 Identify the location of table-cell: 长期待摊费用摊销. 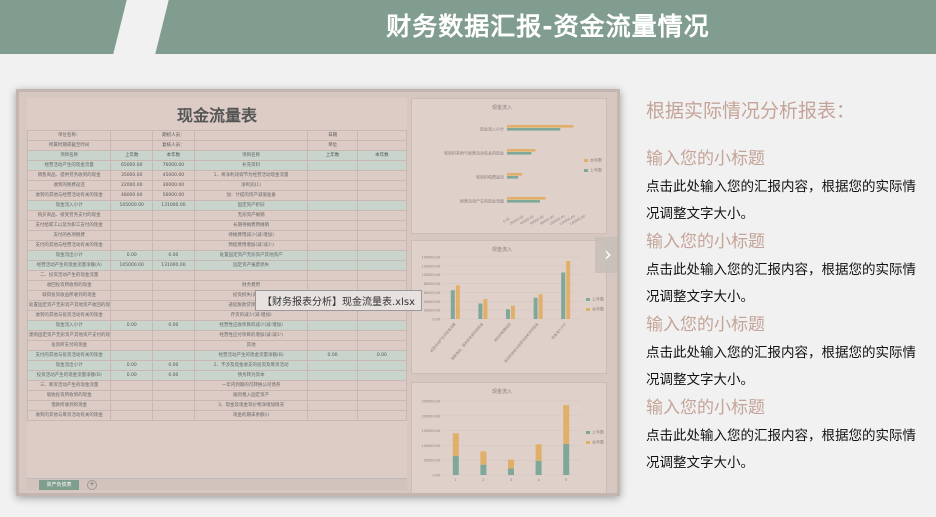
(251, 225).